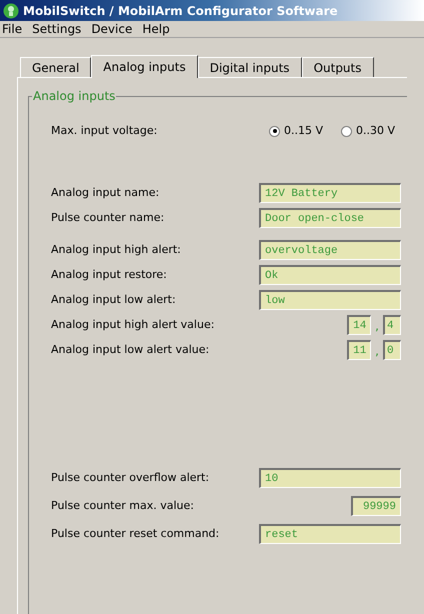 The height and width of the screenshot is (614, 424). I want to click on menu-item: Settings, so click(57, 29).